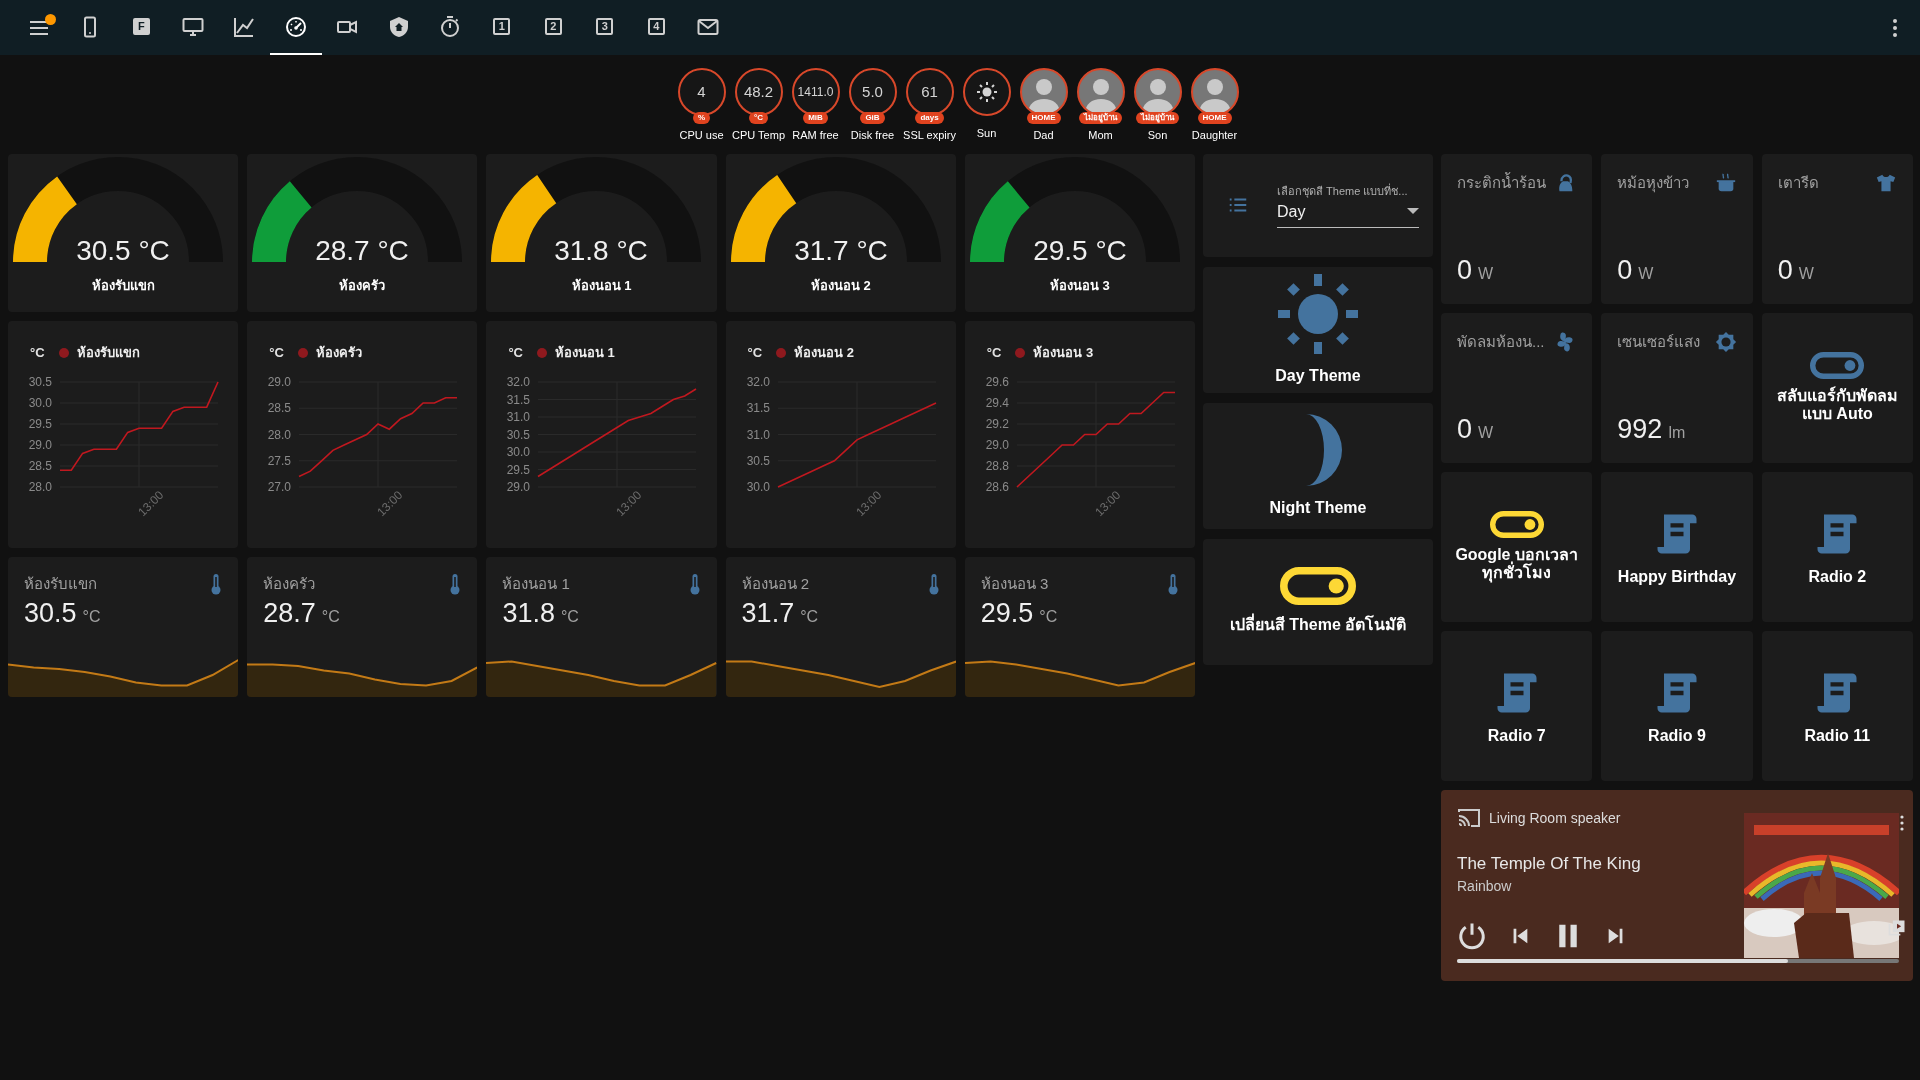 The height and width of the screenshot is (1080, 1920). Describe the element at coordinates (1348, 213) in the screenshot. I see `theme-select: Day` at that location.